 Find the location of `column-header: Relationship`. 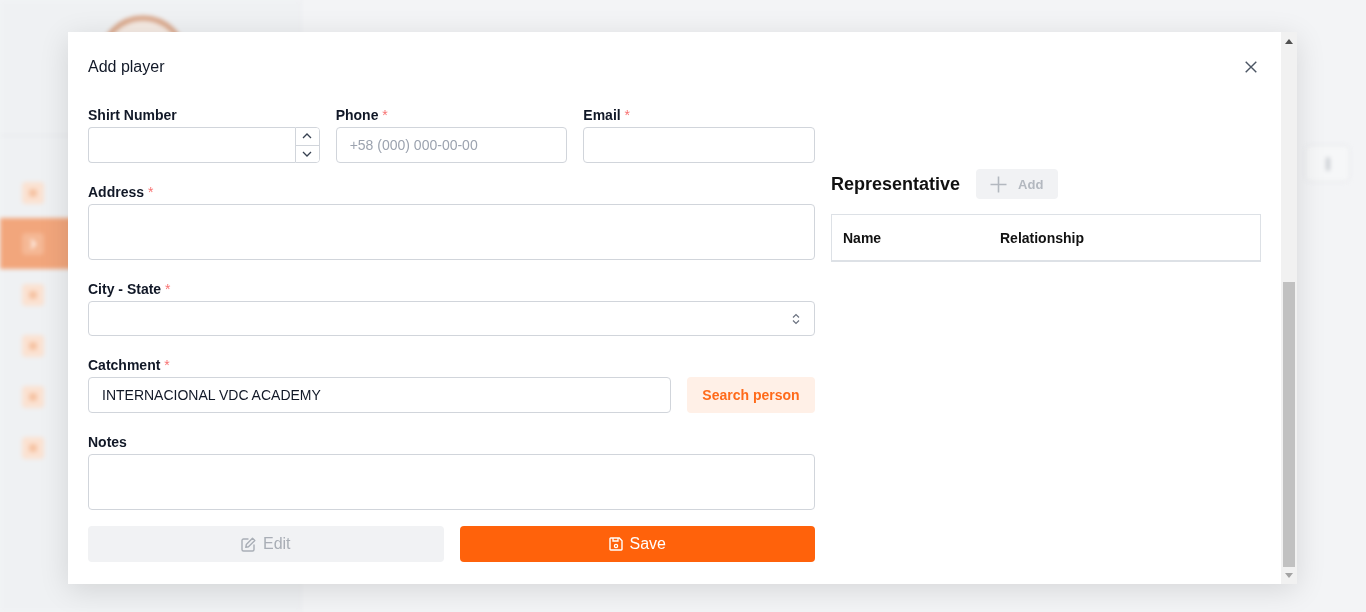

column-header: Relationship is located at coordinates (1042, 237).